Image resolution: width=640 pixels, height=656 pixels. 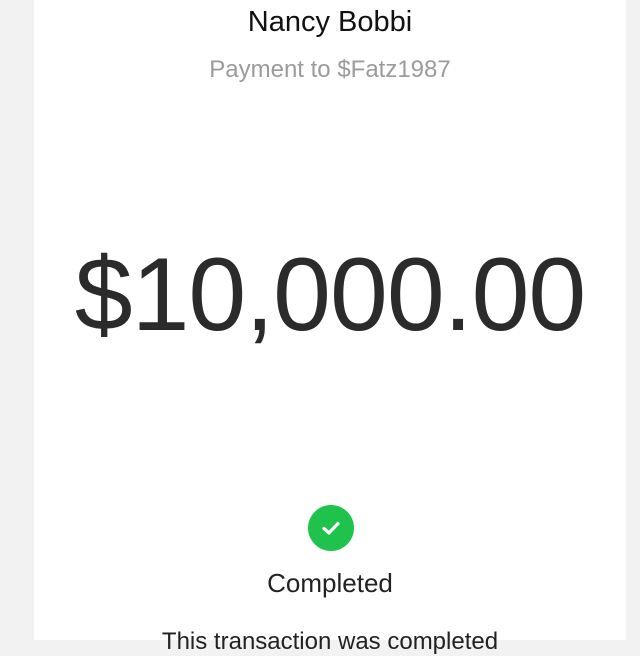 What do you see at coordinates (330, 295) in the screenshot?
I see `payment-amount: $10,000.00` at bounding box center [330, 295].